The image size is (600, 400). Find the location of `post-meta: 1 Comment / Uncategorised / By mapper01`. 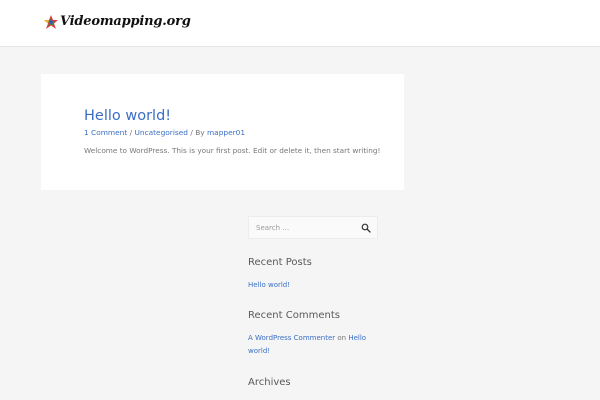

post-meta: 1 Comment / Uncategorised / By mapper01 is located at coordinates (164, 132).